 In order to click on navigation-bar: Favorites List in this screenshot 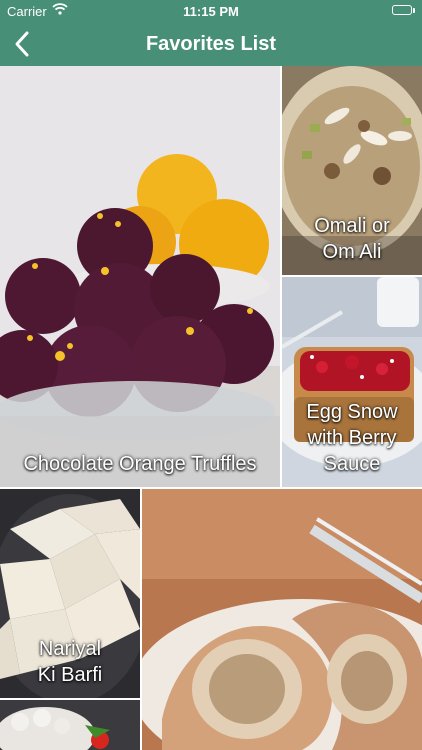, I will do `click(211, 44)`.